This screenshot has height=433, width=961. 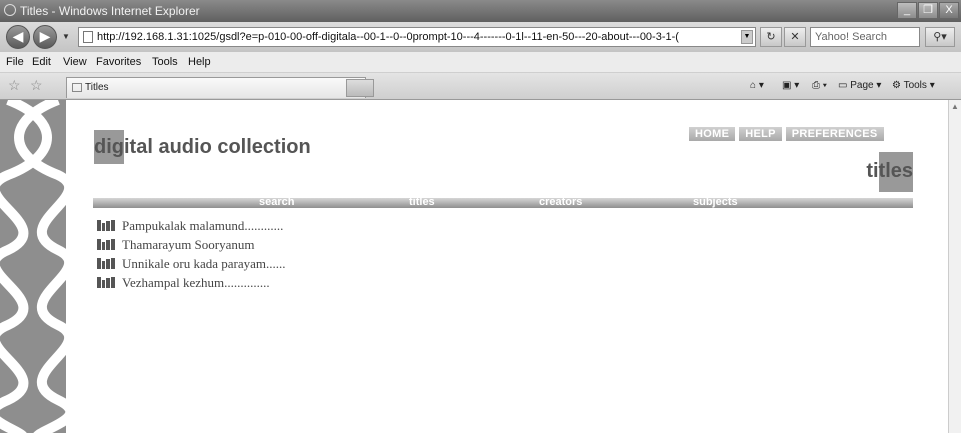 I want to click on menu-help: Help, so click(x=199, y=62).